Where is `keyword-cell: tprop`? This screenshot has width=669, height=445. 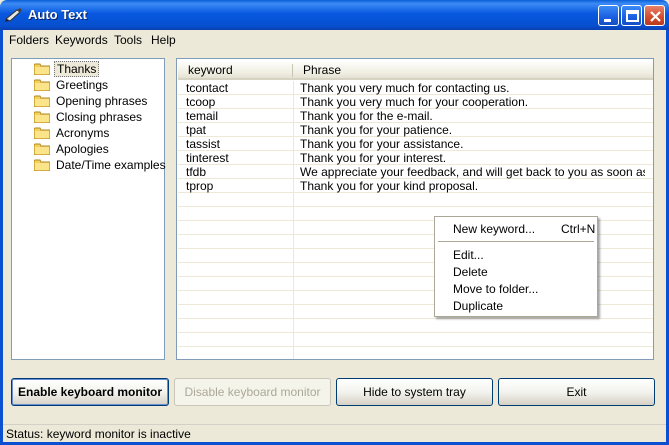
keyword-cell: tprop is located at coordinates (200, 186).